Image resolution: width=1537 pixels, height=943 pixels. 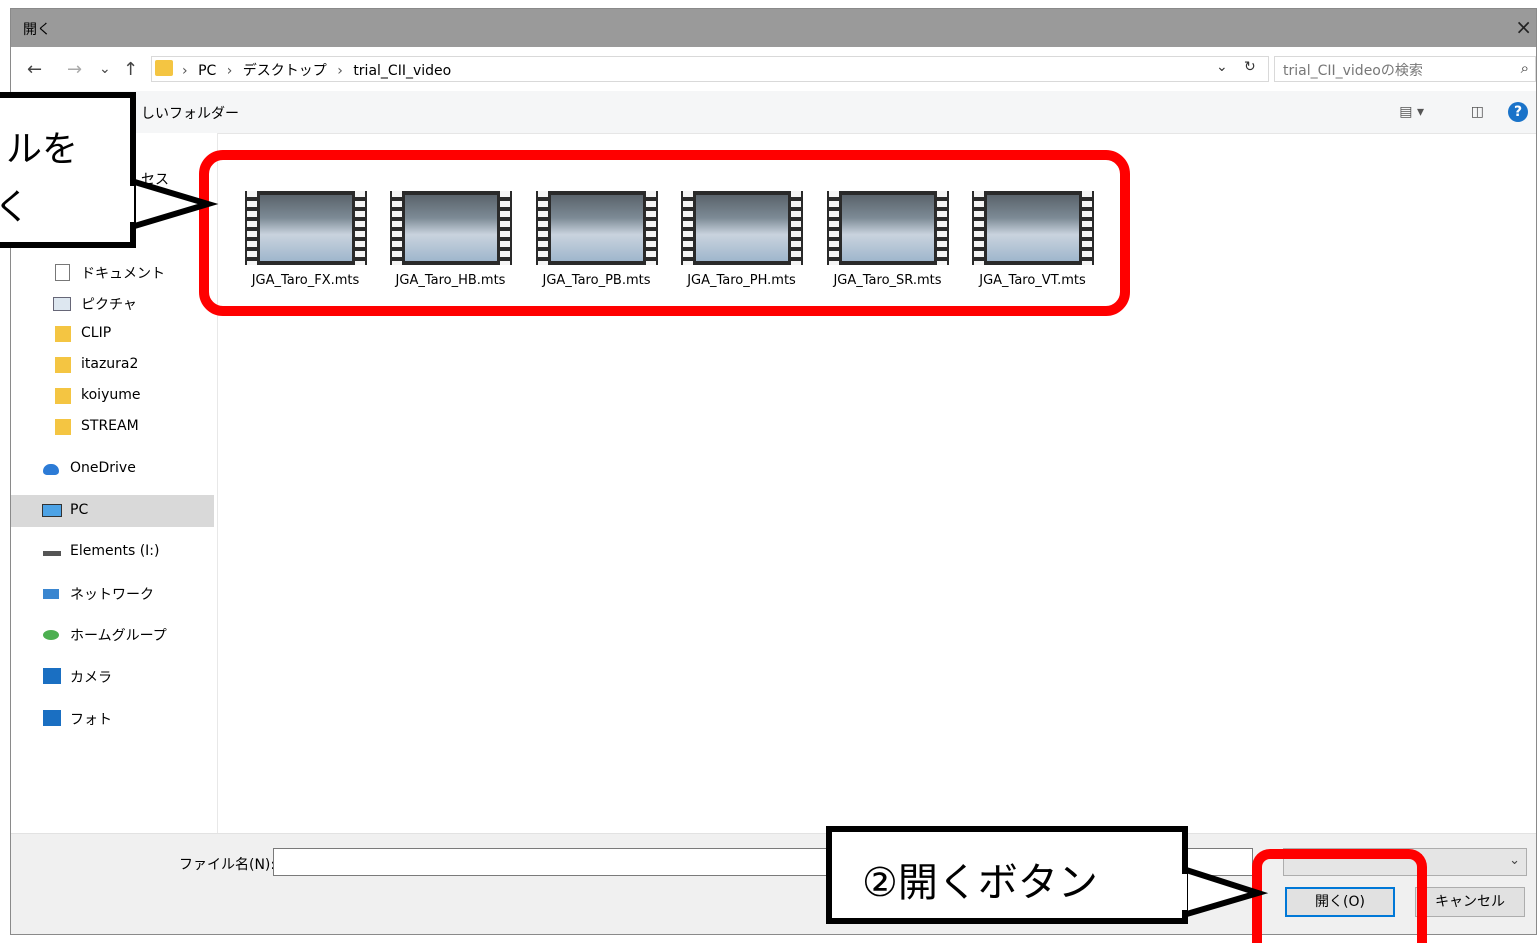 What do you see at coordinates (1183, 892) in the screenshot?
I see `callout2-seam` at bounding box center [1183, 892].